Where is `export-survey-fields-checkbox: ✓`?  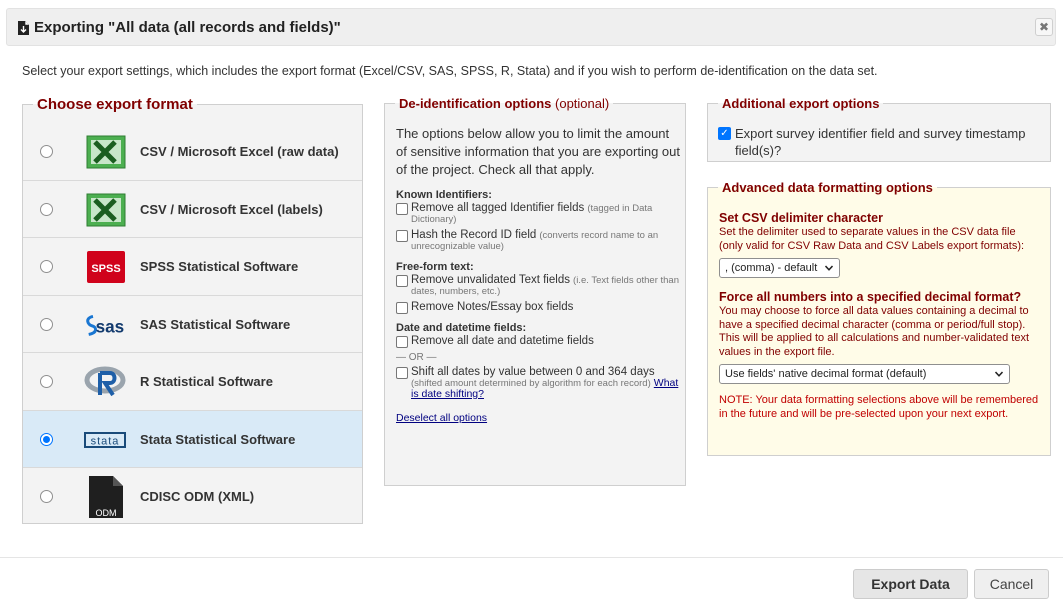
export-survey-fields-checkbox: ✓ is located at coordinates (724, 133).